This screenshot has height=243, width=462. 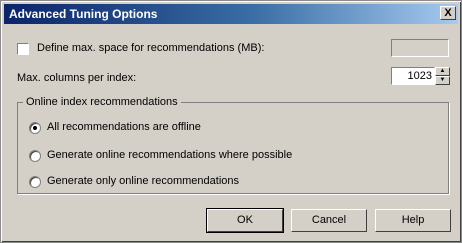 I want to click on dialog-title: Advanced Tuning Options, so click(x=83, y=14).